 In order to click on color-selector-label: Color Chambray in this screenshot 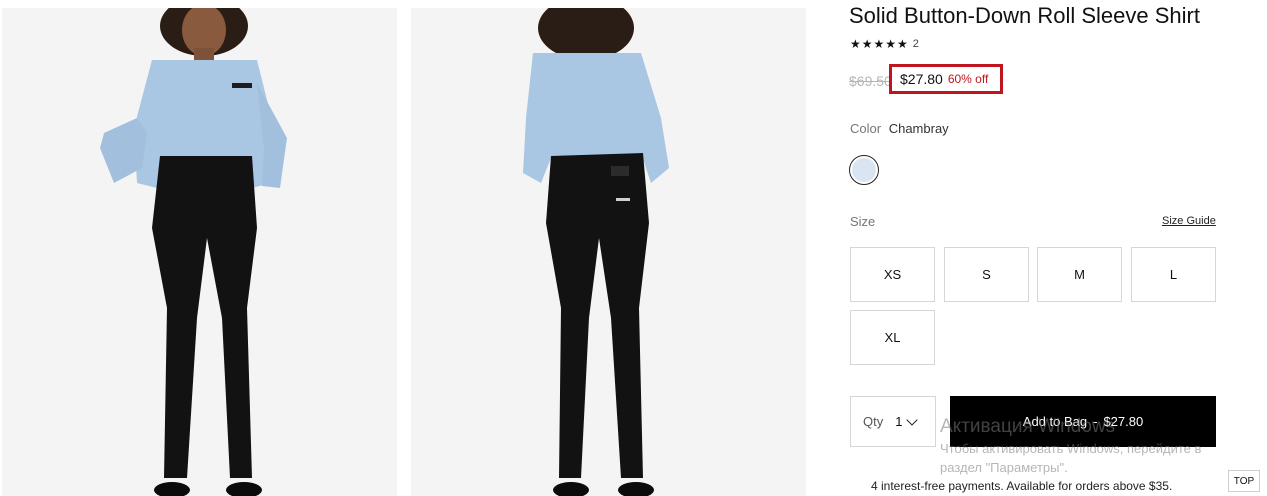, I will do `click(899, 128)`.